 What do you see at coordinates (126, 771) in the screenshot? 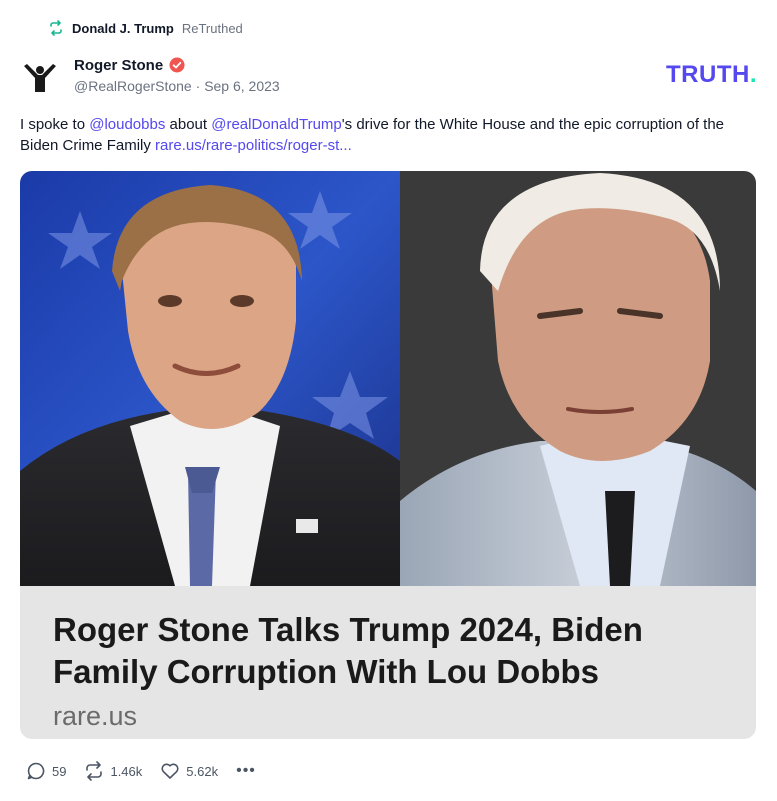
I see `retruth-count: 1.46k` at bounding box center [126, 771].